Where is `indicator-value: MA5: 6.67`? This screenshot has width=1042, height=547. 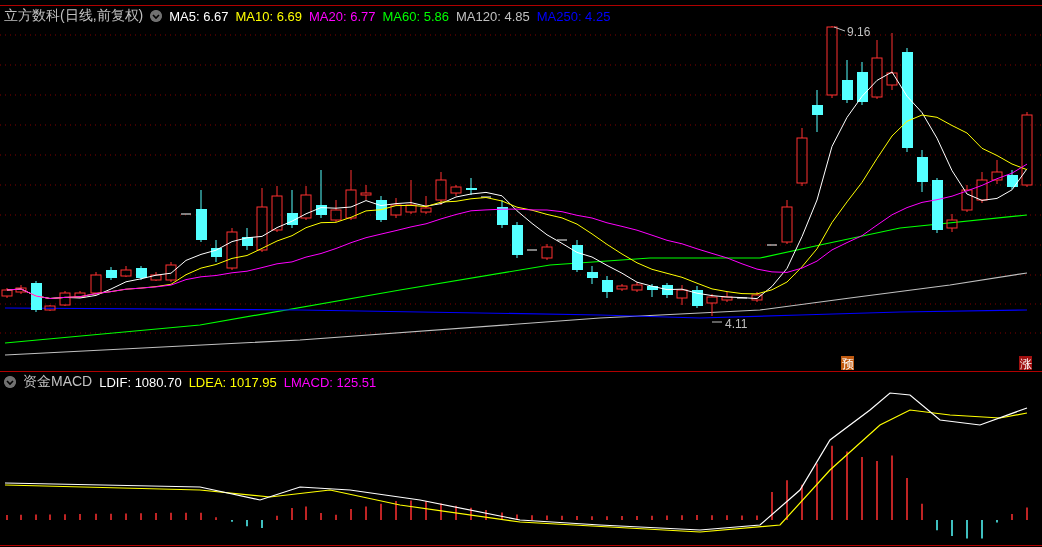 indicator-value: MA5: 6.67 is located at coordinates (199, 16).